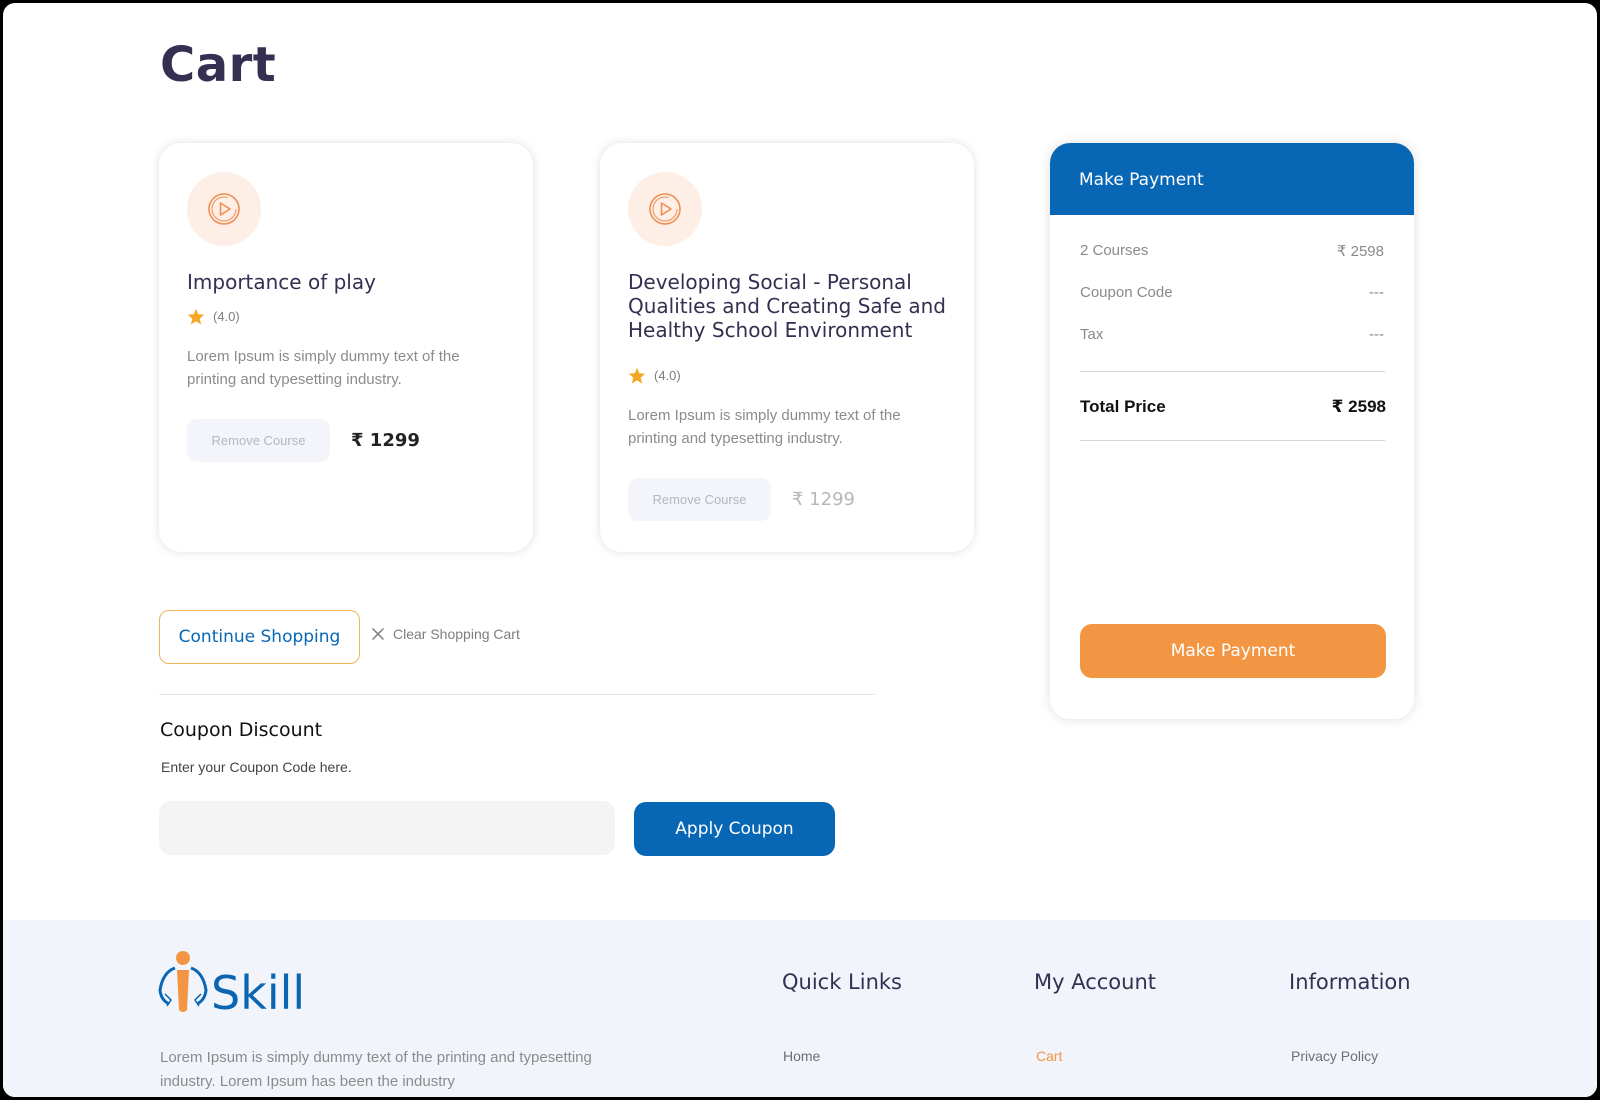 The image size is (1600, 1100). What do you see at coordinates (1376, 292) in the screenshot?
I see `coupon-code-value: ---` at bounding box center [1376, 292].